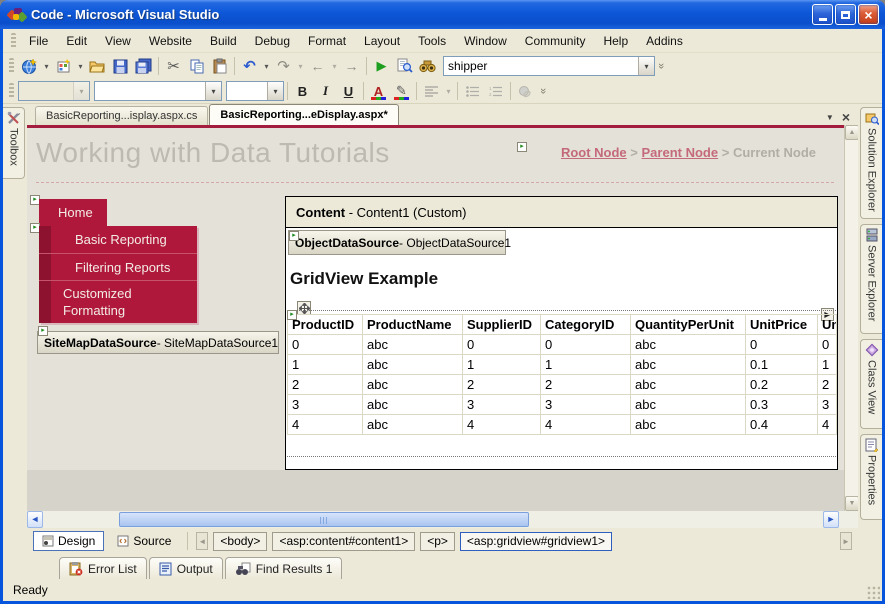  Describe the element at coordinates (120, 66) in the screenshot. I see `save-button` at that location.